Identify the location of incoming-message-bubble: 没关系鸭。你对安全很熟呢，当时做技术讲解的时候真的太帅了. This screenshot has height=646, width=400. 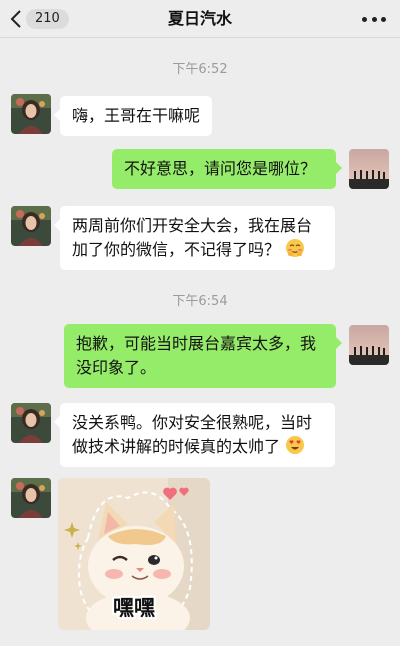
(194, 435).